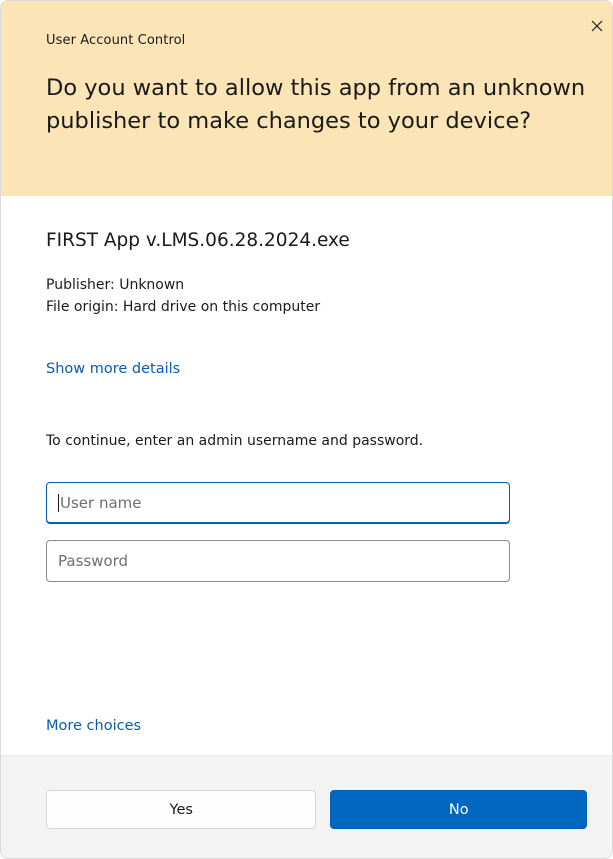  I want to click on password-placeholder: Password, so click(93, 561).